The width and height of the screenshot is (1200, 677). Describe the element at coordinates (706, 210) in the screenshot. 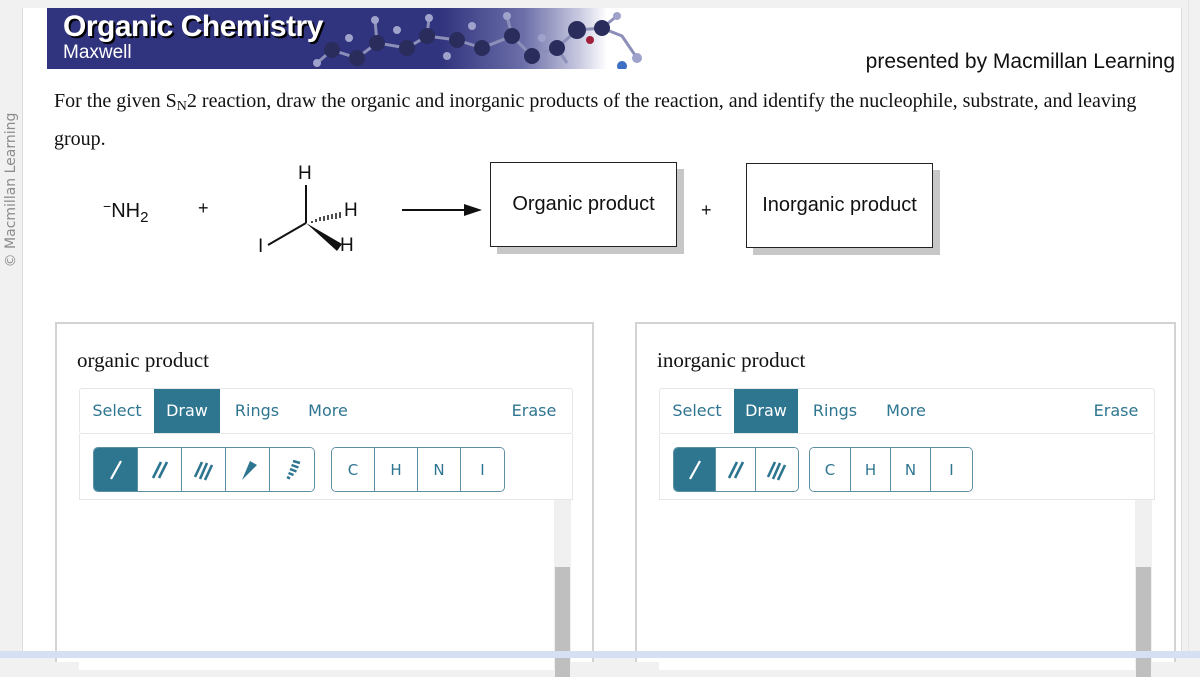

I see `plus-sign-products: +` at that location.